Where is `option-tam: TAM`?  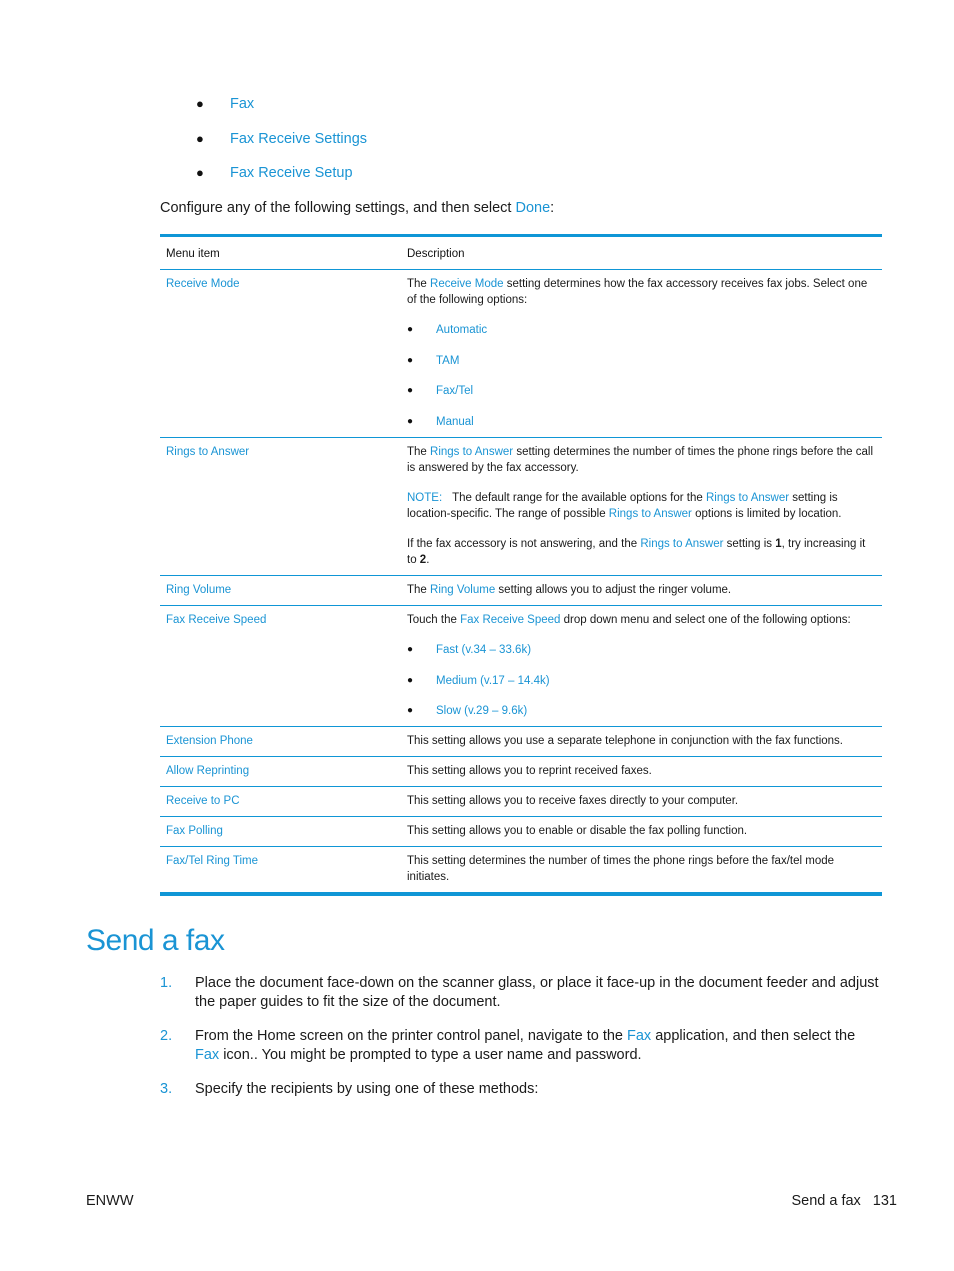
option-tam: TAM is located at coordinates (447, 368).